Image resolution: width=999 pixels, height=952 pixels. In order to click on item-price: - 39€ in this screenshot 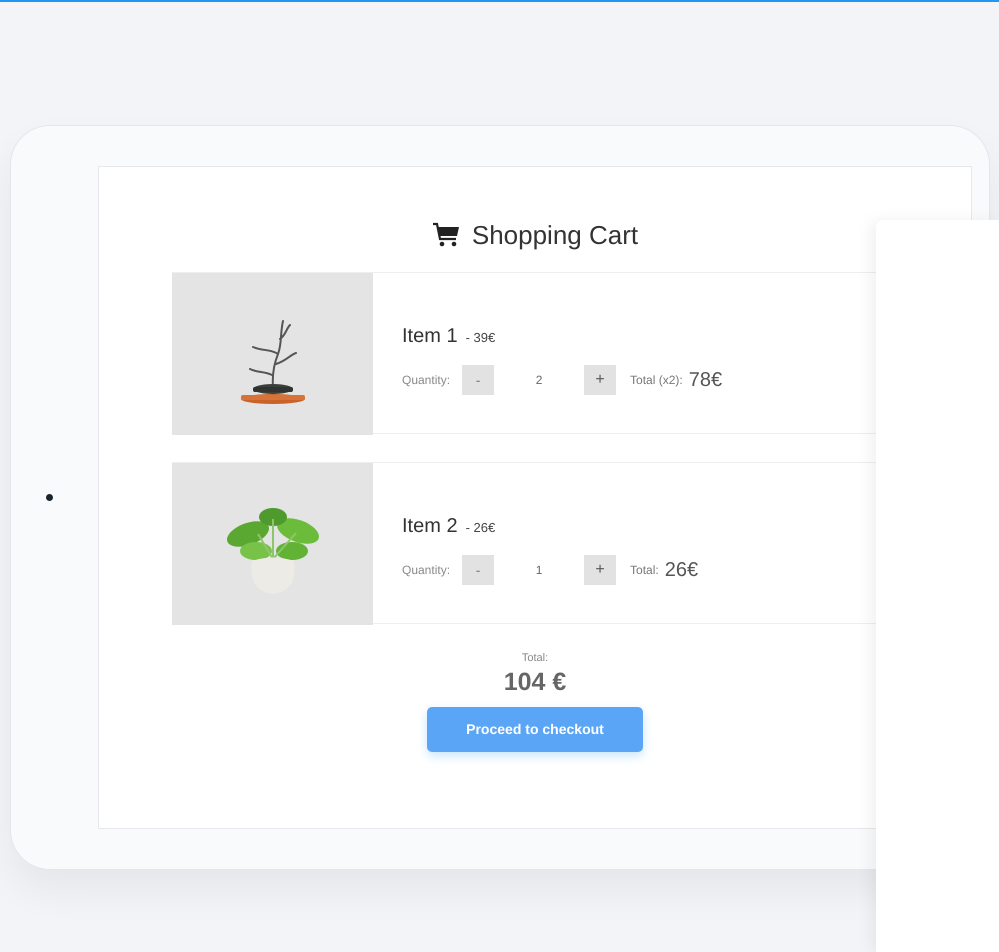, I will do `click(481, 338)`.